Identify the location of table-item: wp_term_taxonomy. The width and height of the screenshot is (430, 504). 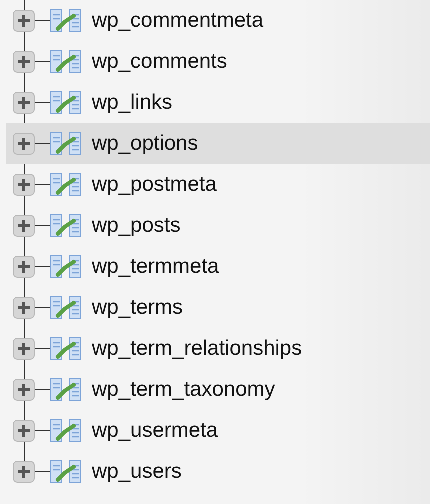
(218, 389).